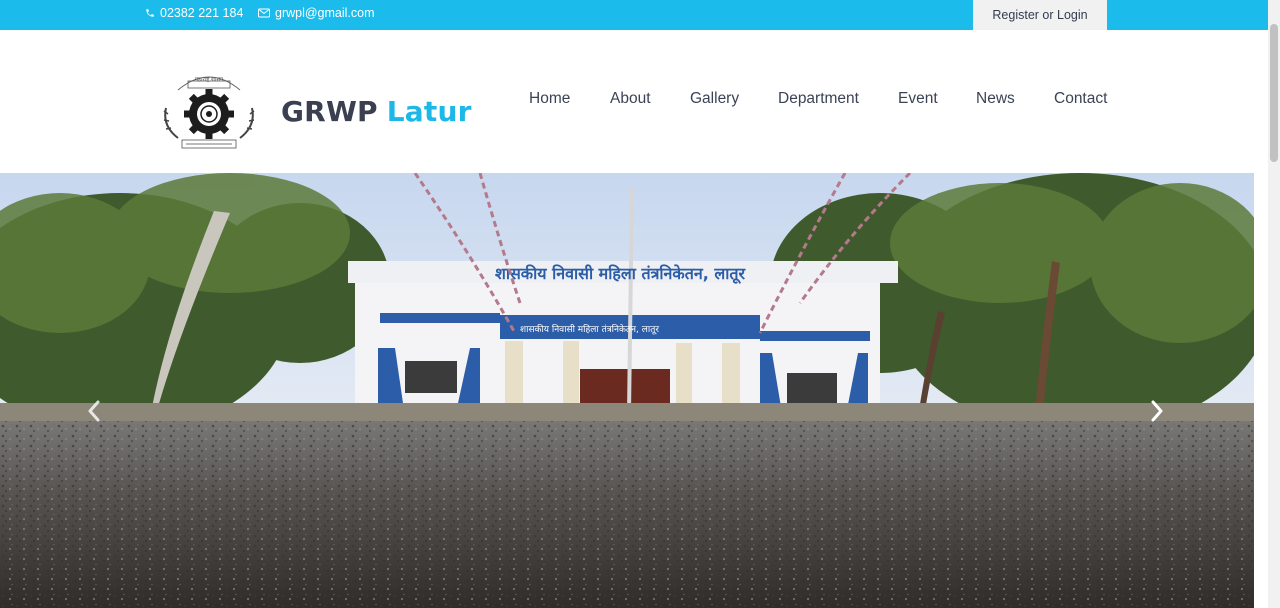 This screenshot has height=608, width=1280. Describe the element at coordinates (818, 99) in the screenshot. I see `nav-department: Department` at that location.